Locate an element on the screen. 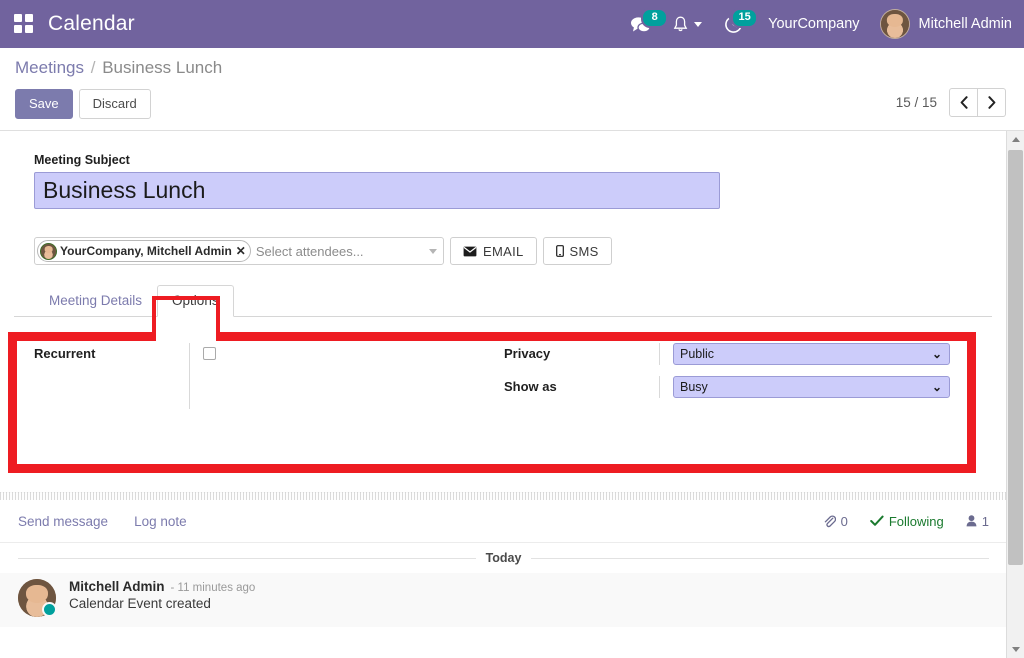 This screenshot has width=1024, height=658. chatter-status-group: 0 Following 1 is located at coordinates (895, 521).